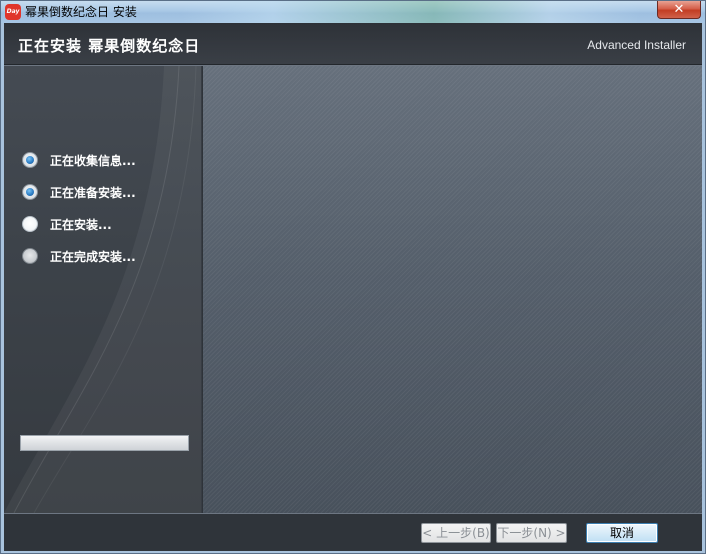 The width and height of the screenshot is (706, 554). I want to click on install-progress-bar, so click(104, 443).